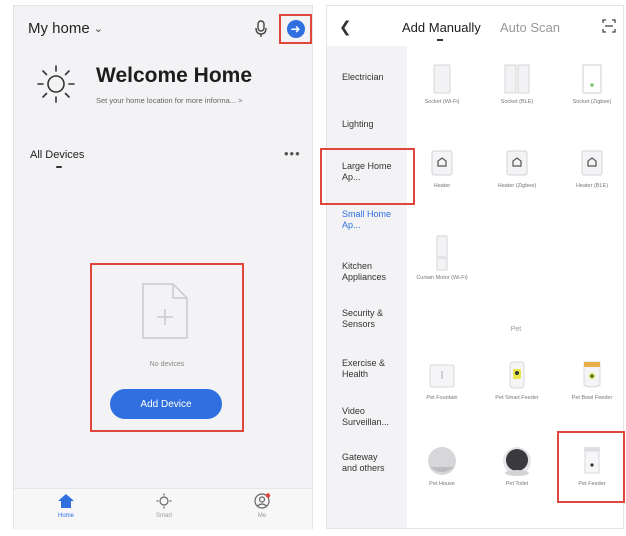 The width and height of the screenshot is (626, 536). I want to click on device-label: Pet Bowl Feeder, so click(592, 398).